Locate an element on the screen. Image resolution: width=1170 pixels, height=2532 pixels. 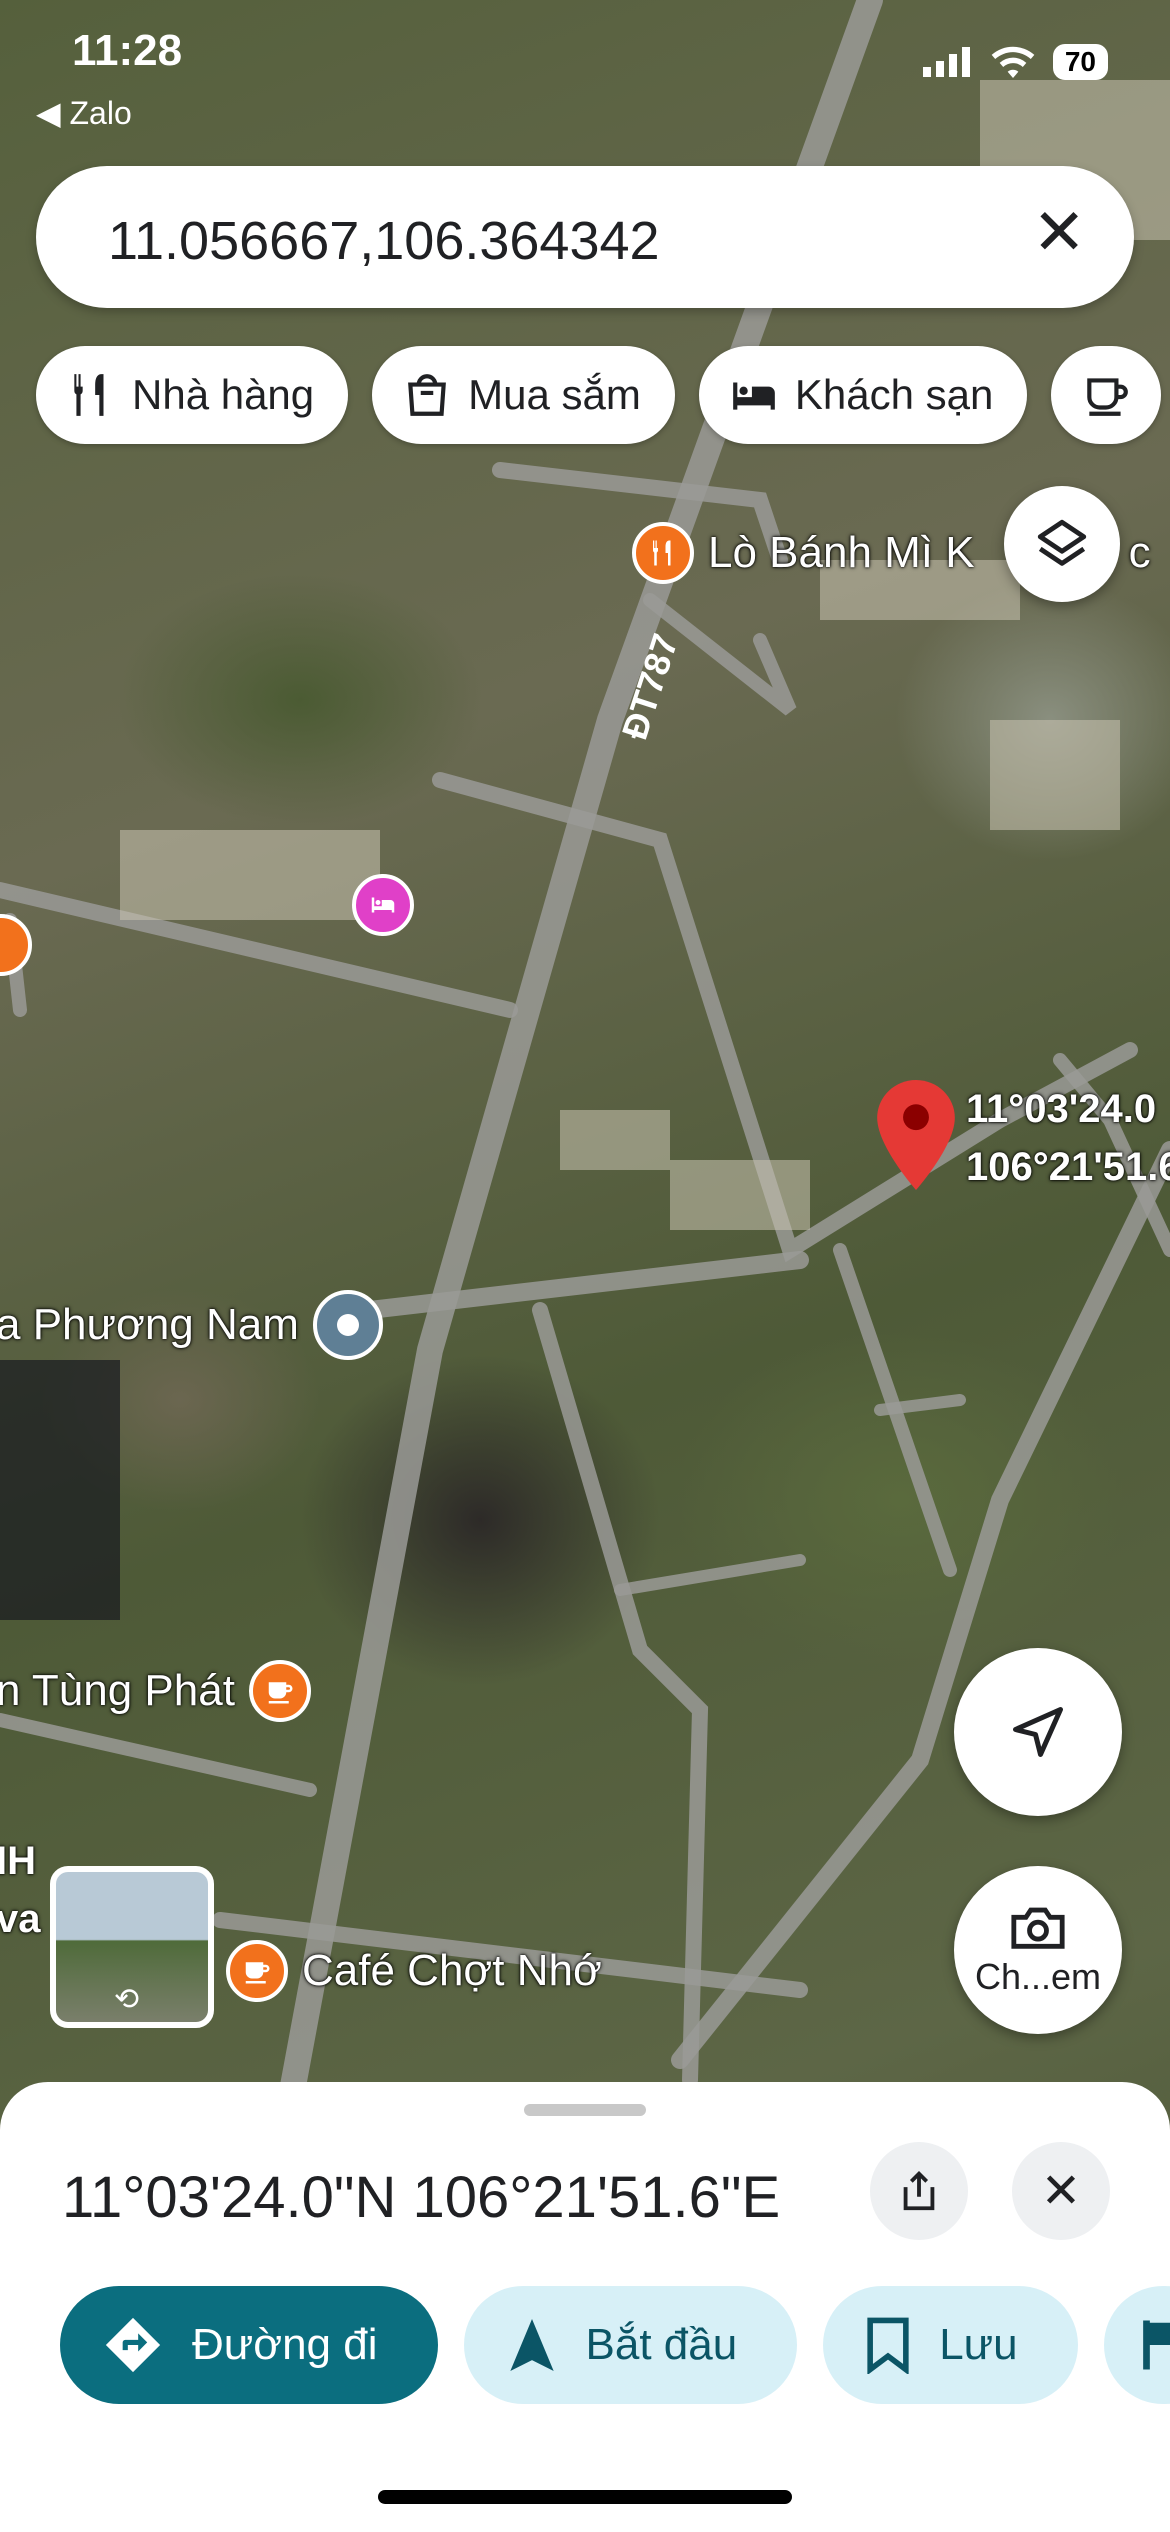
street-view-thumbnail: ⟲ is located at coordinates (132, 1947).